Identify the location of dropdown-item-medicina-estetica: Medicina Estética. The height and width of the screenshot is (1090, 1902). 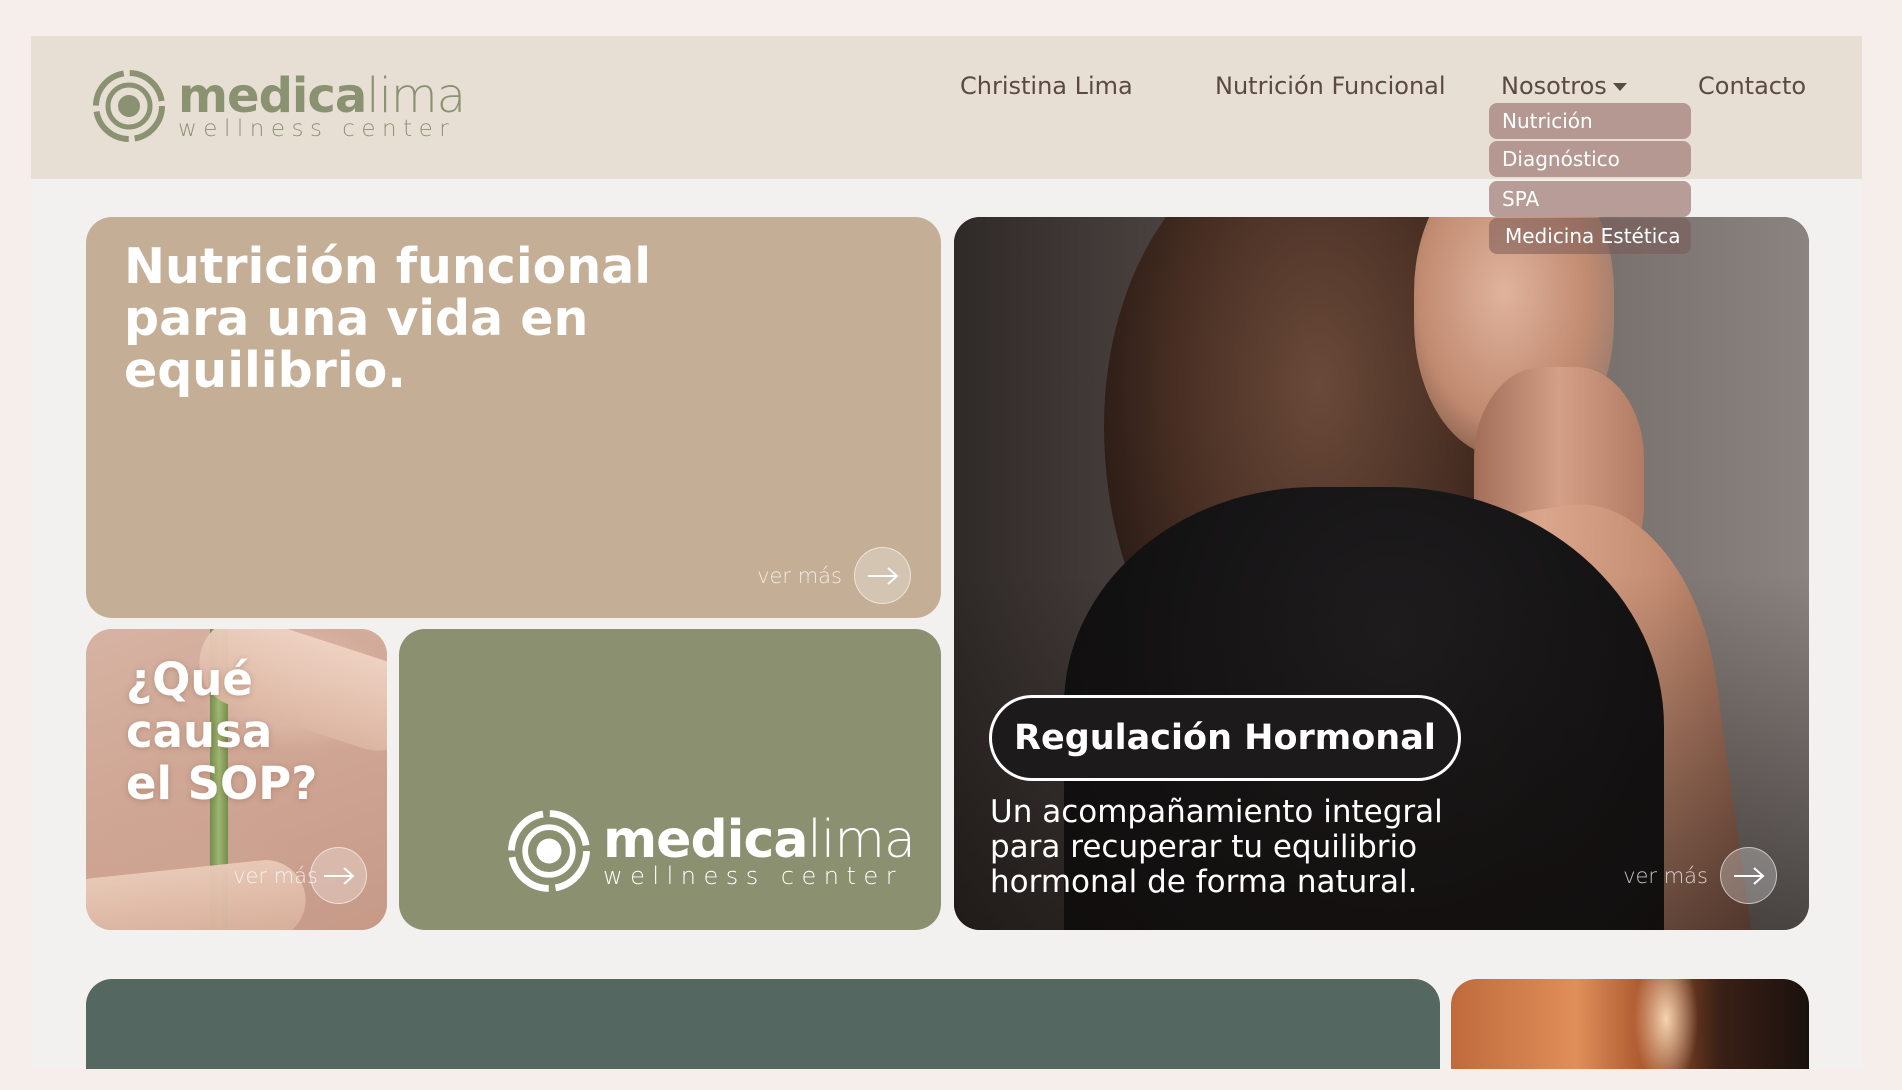
(1590, 236).